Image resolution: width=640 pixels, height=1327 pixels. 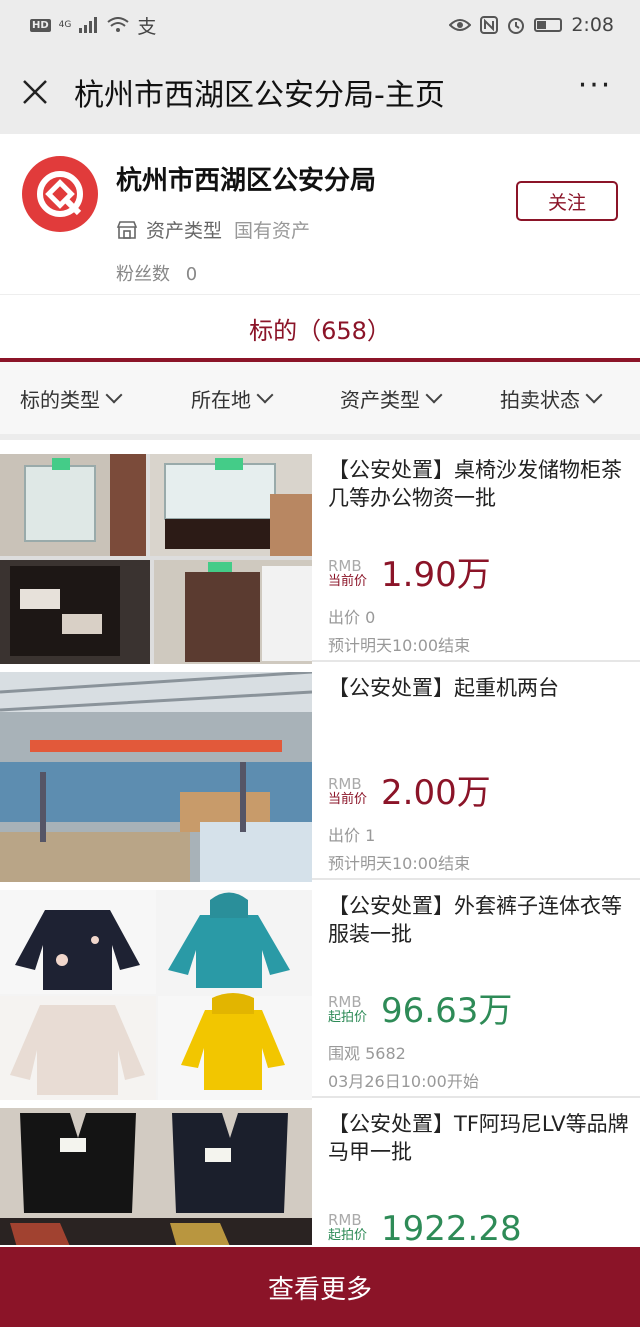 I want to click on clothing-image, so click(x=156, y=995).